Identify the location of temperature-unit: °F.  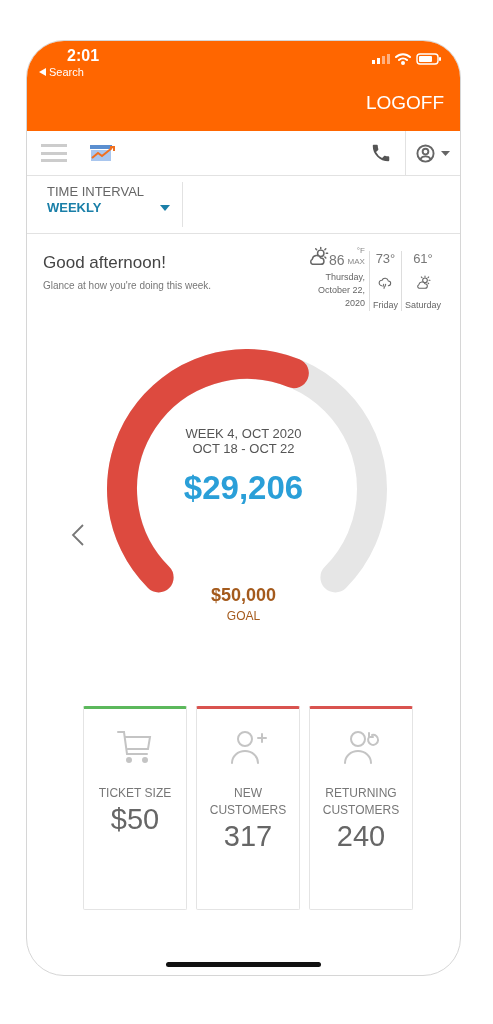
(360, 250).